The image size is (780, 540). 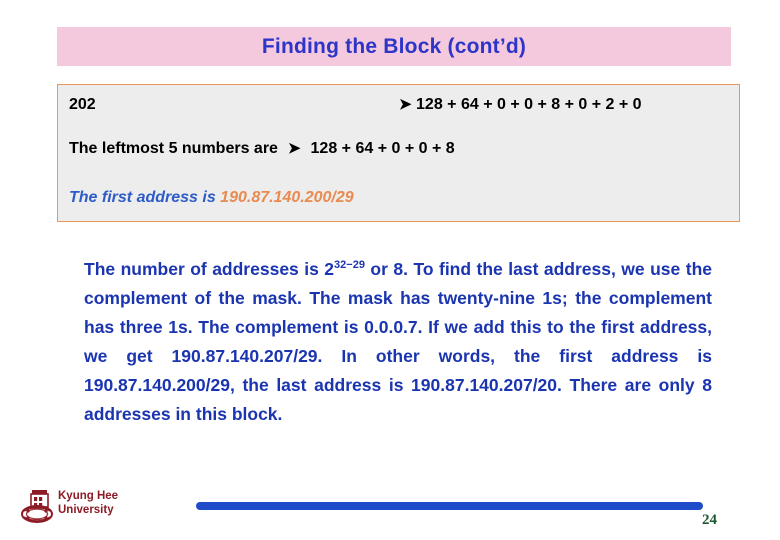 What do you see at coordinates (349, 264) in the screenshot?
I see `exponent-superscript: 32−29` at bounding box center [349, 264].